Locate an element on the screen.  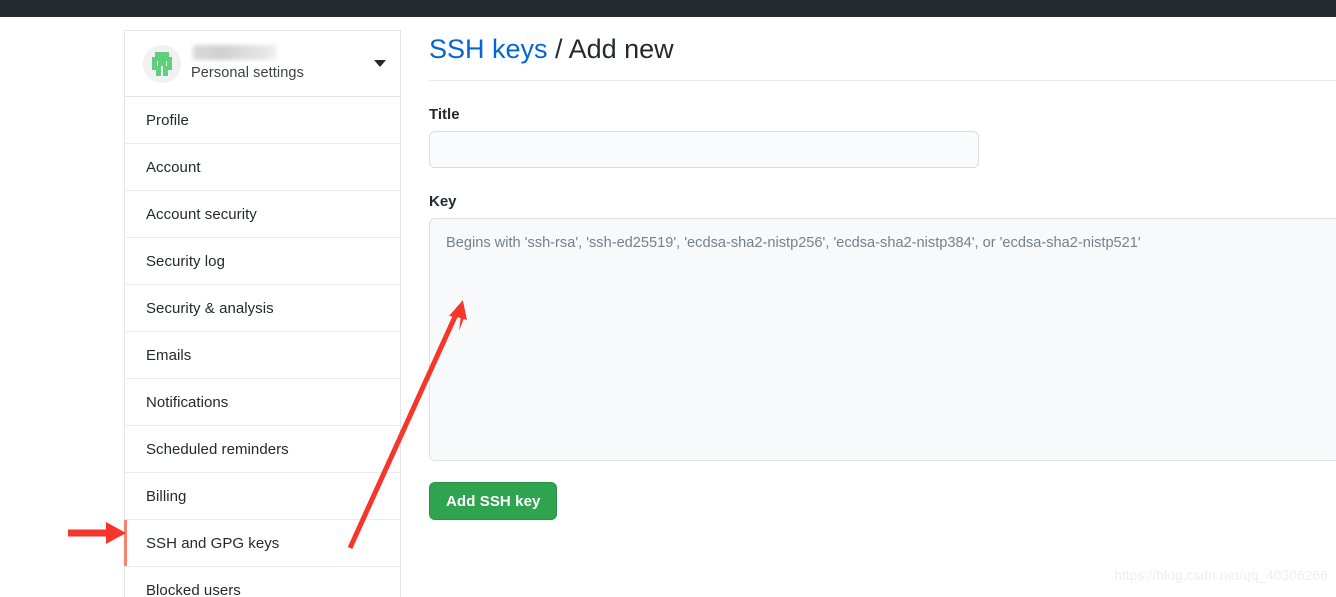
sidebar-item-notifications: Notifications is located at coordinates (262, 402).